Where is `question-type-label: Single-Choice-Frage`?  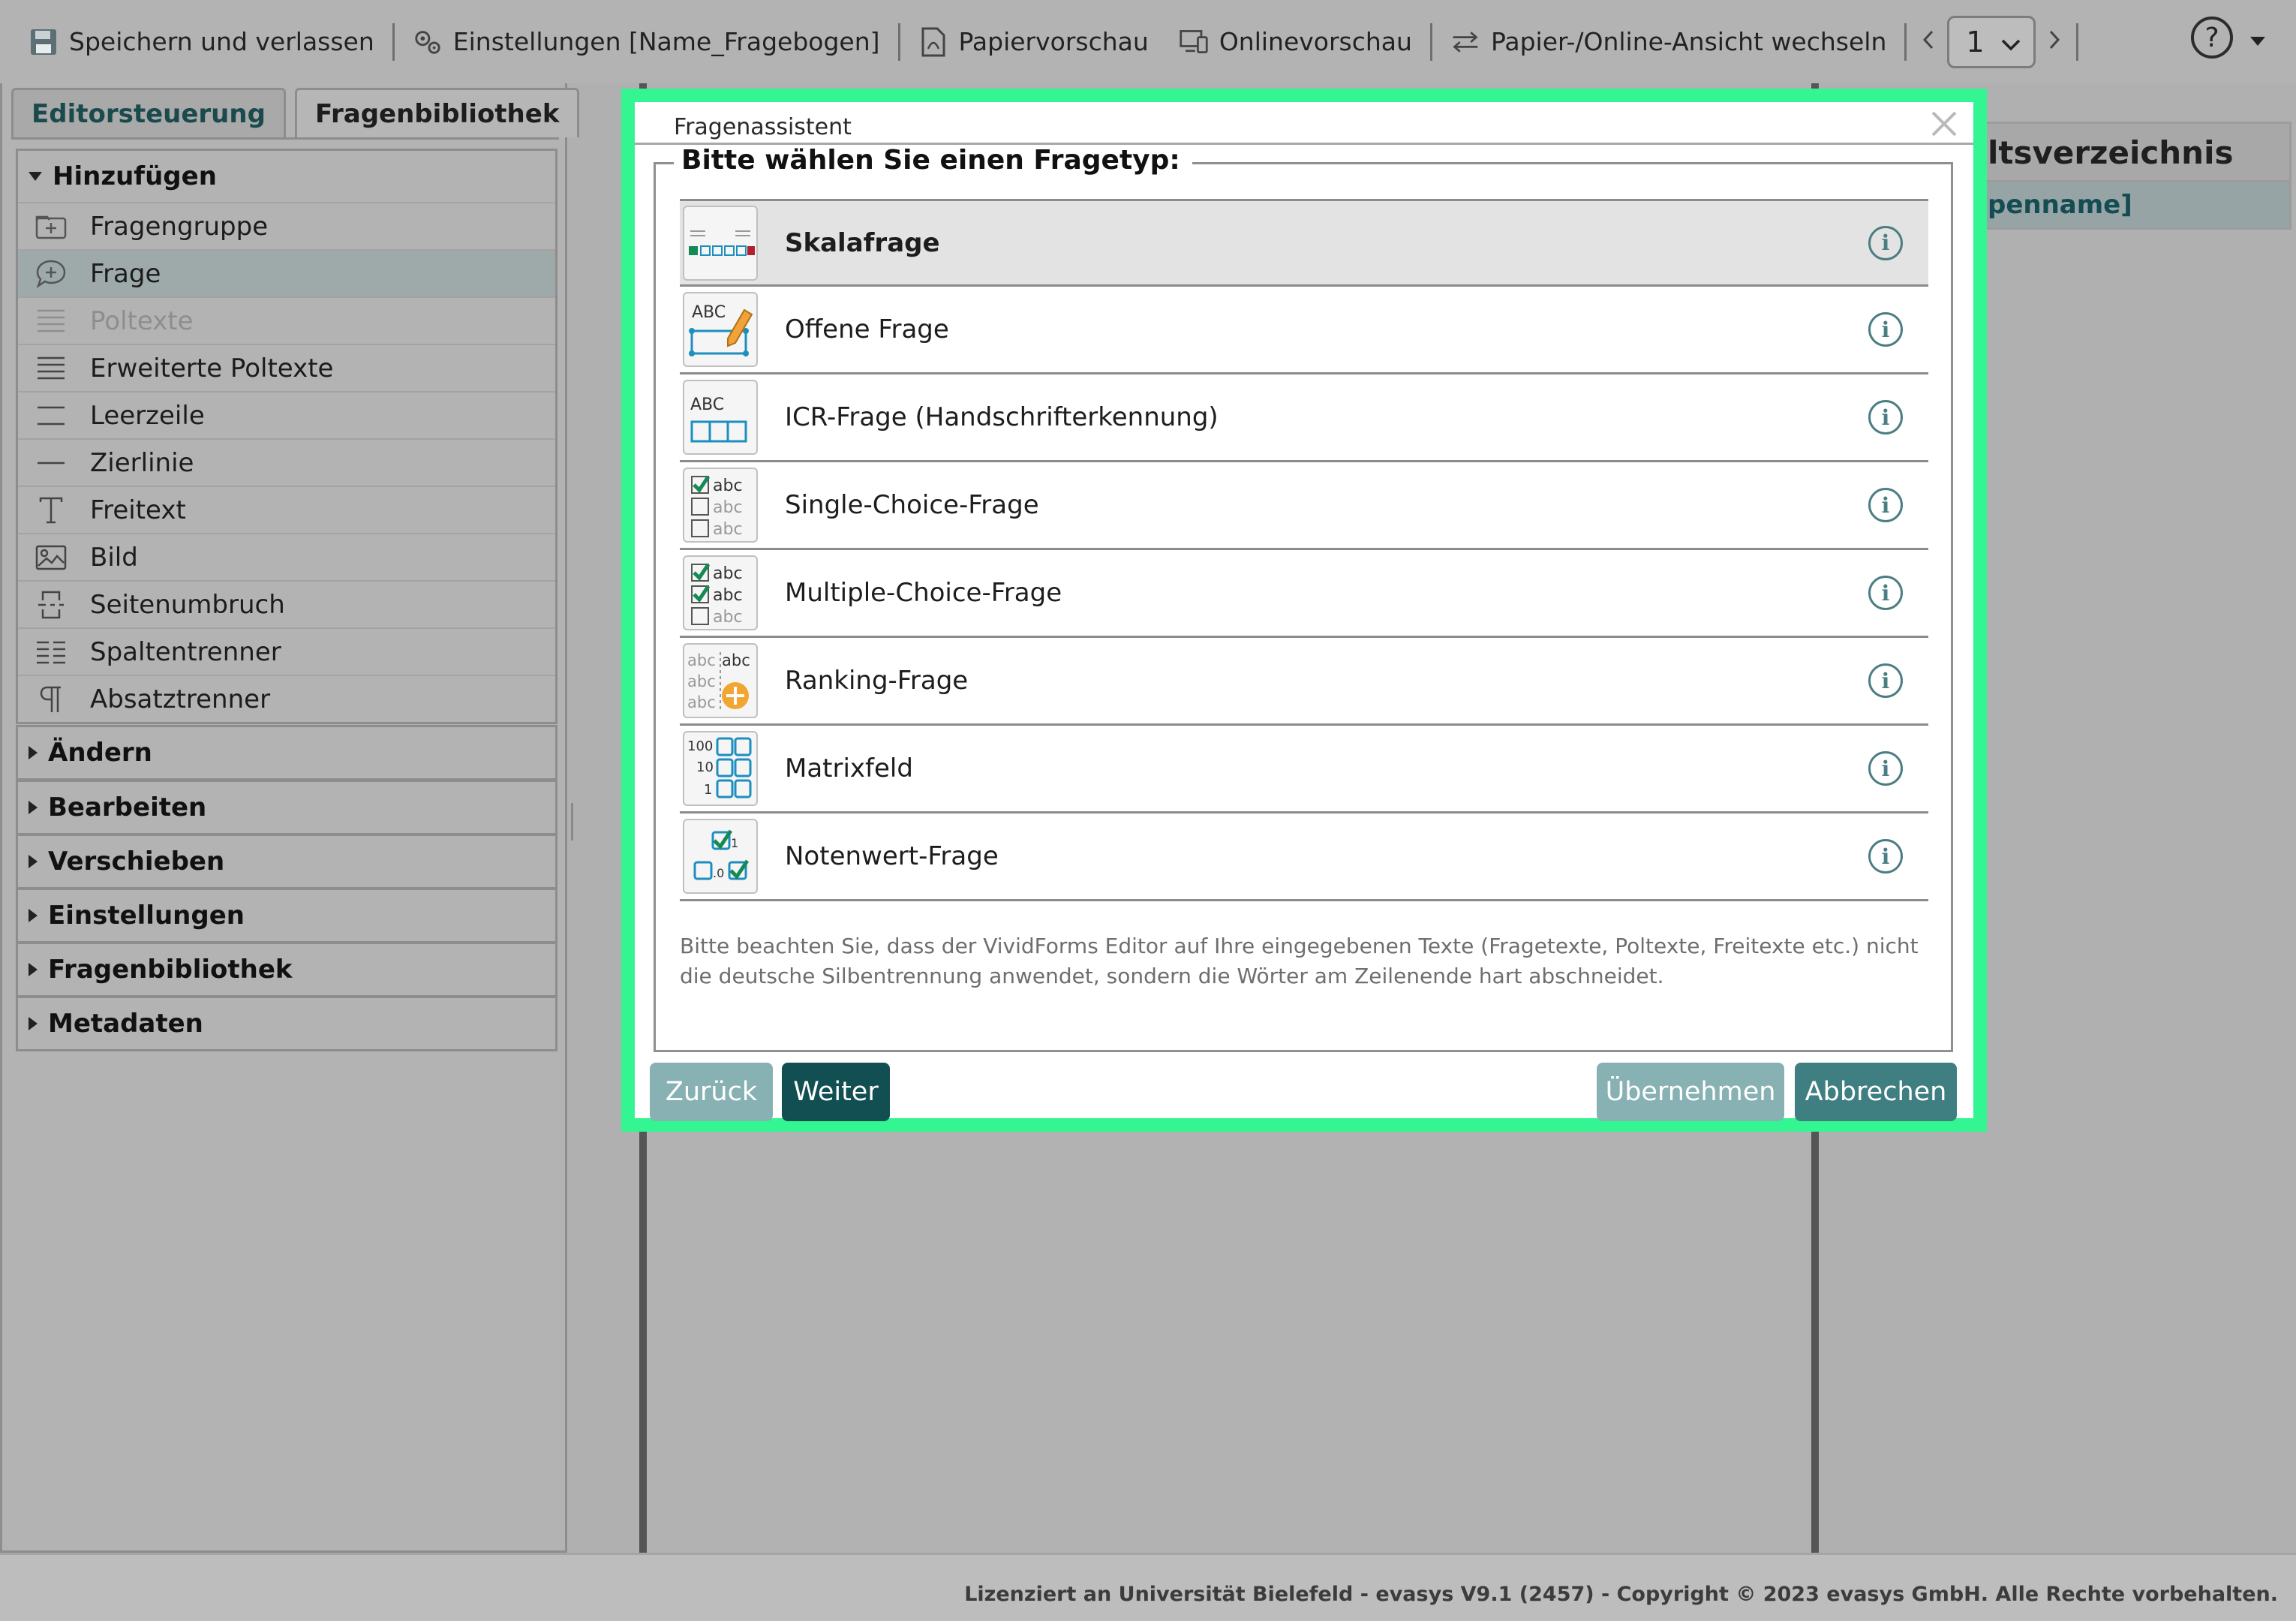 question-type-label: Single-Choice-Frage is located at coordinates (912, 505).